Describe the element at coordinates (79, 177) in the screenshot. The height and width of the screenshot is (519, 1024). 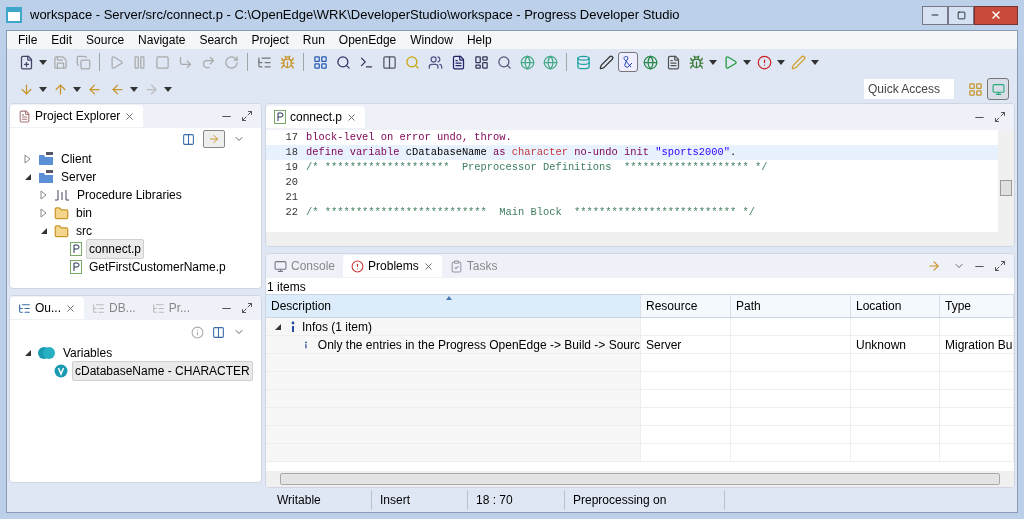
I see `tree-item: Server` at that location.